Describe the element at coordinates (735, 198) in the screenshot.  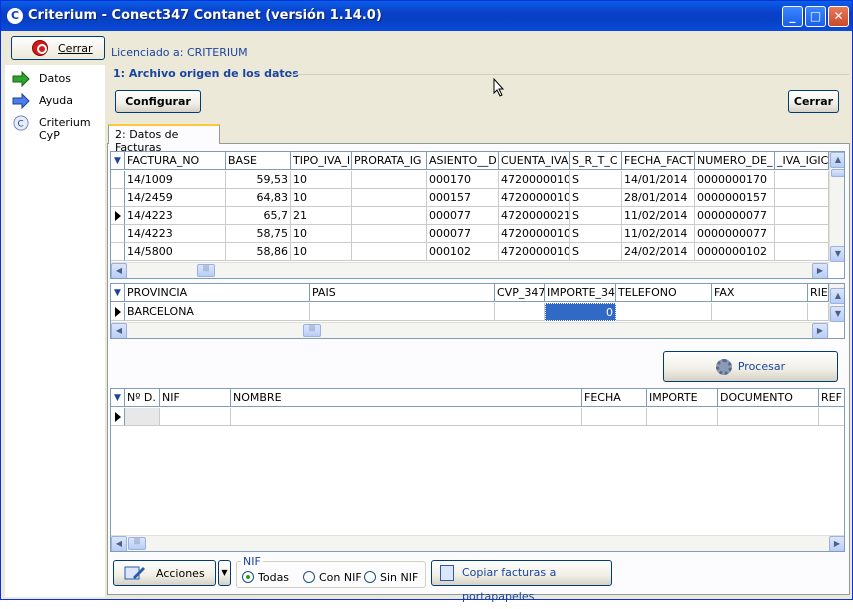
I see `cell: 0000000157` at that location.